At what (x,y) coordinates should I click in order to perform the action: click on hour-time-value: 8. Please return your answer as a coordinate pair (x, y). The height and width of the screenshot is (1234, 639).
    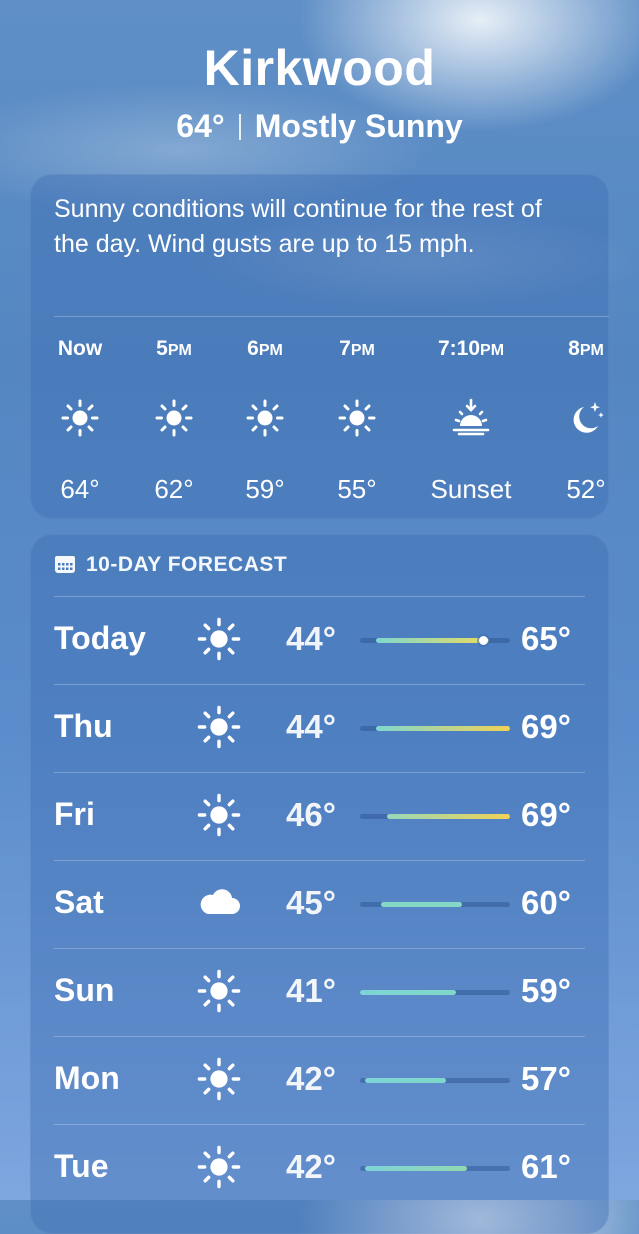
    Looking at the image, I should click on (574, 348).